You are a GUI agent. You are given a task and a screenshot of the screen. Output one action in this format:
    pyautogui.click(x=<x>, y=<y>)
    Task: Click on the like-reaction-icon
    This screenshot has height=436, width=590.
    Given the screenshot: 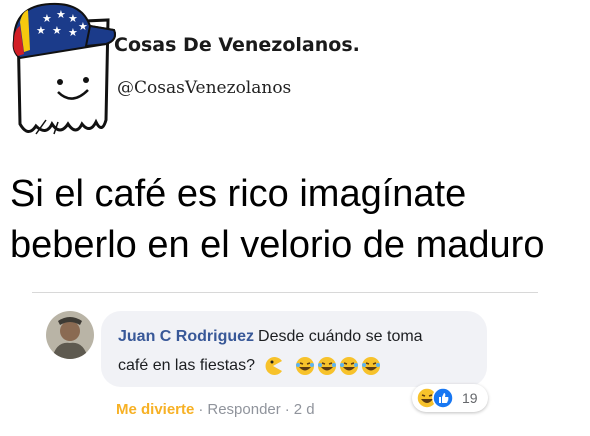 What is the action you would take?
    pyautogui.click(x=443, y=398)
    